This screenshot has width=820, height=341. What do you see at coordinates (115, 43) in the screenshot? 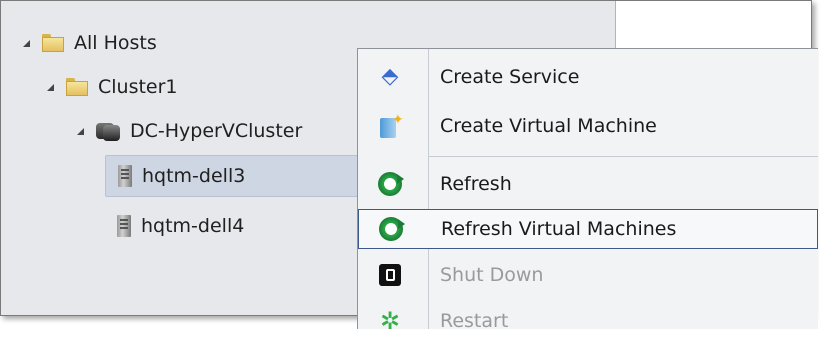
I see `tree-node-label: All Hosts` at bounding box center [115, 43].